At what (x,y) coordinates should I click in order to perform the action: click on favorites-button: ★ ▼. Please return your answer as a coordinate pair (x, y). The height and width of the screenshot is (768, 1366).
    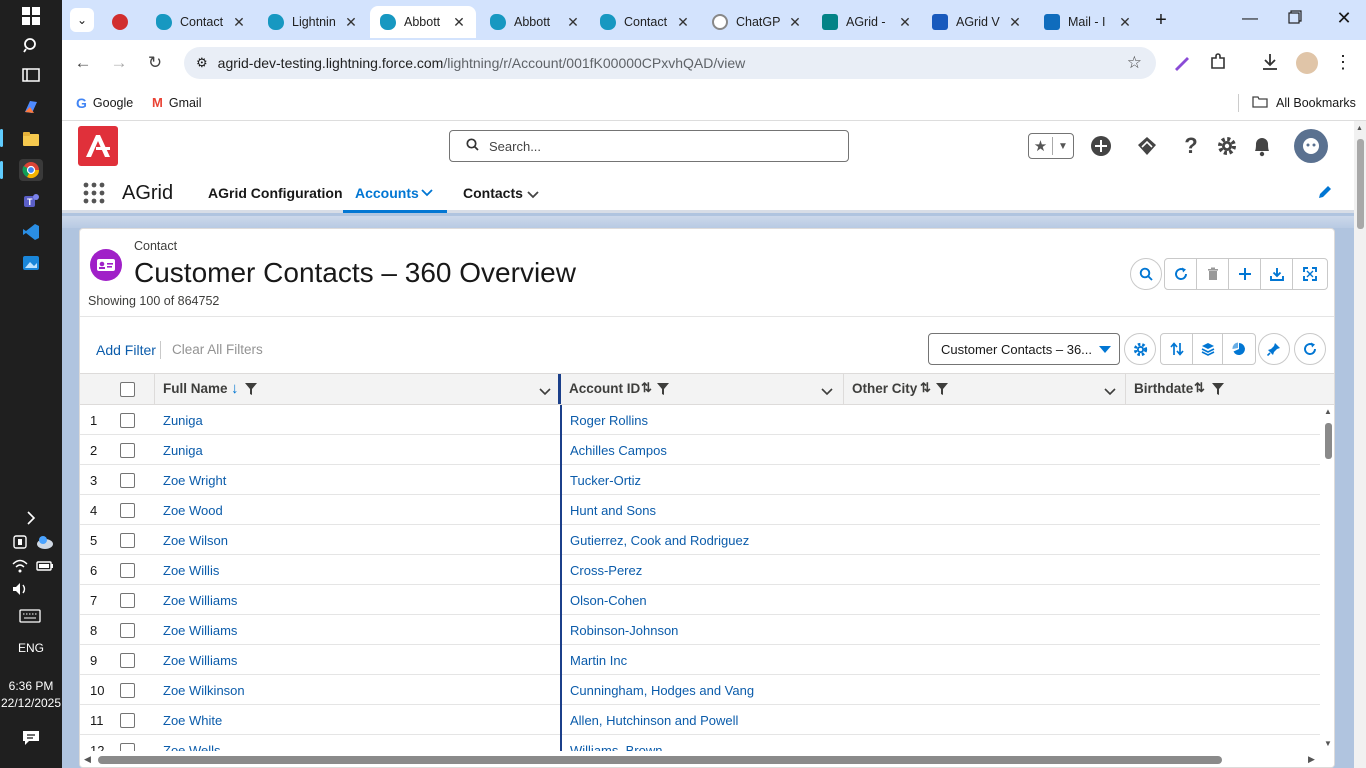
    Looking at the image, I should click on (1051, 146).